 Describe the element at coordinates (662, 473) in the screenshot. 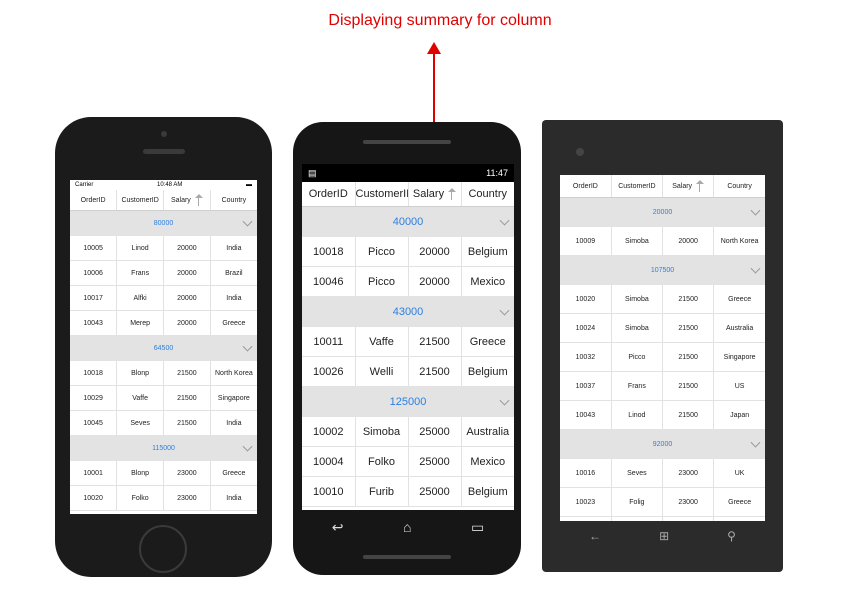

I see `table-row: 10016 Seves 23000 UK` at that location.